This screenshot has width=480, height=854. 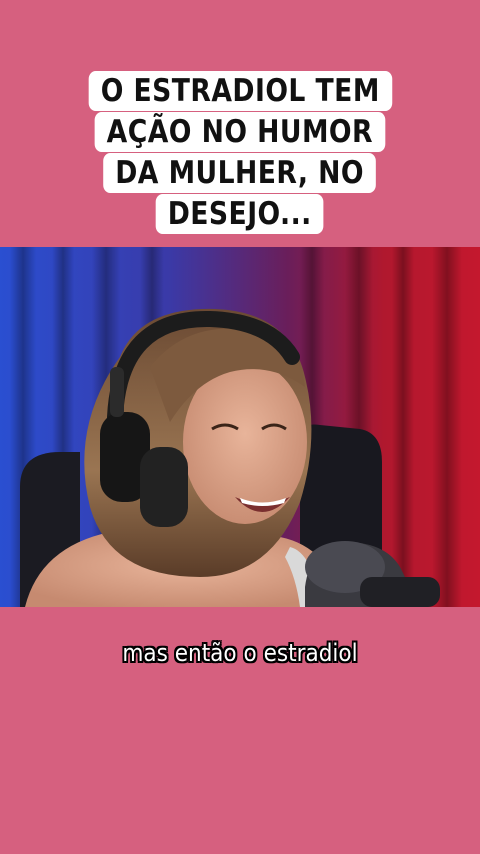 What do you see at coordinates (240, 653) in the screenshot?
I see `subtitle-caption: mas então o estradiol` at bounding box center [240, 653].